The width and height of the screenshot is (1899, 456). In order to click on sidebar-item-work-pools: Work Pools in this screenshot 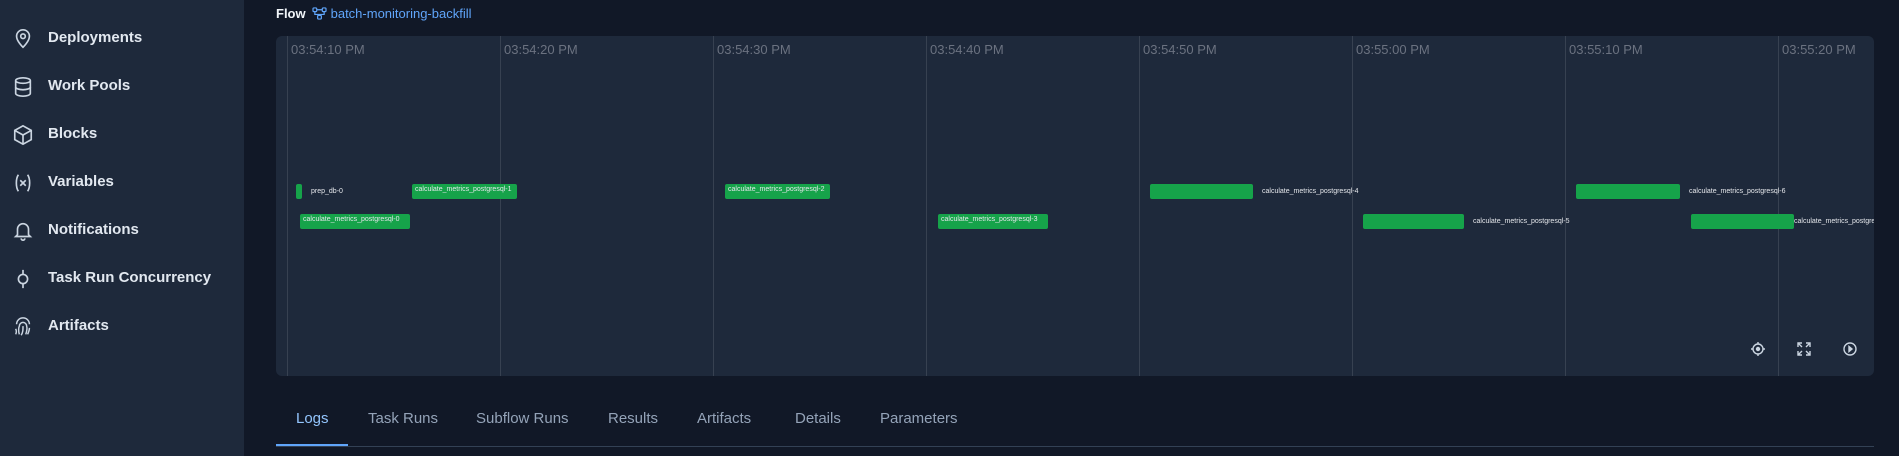, I will do `click(122, 86)`.